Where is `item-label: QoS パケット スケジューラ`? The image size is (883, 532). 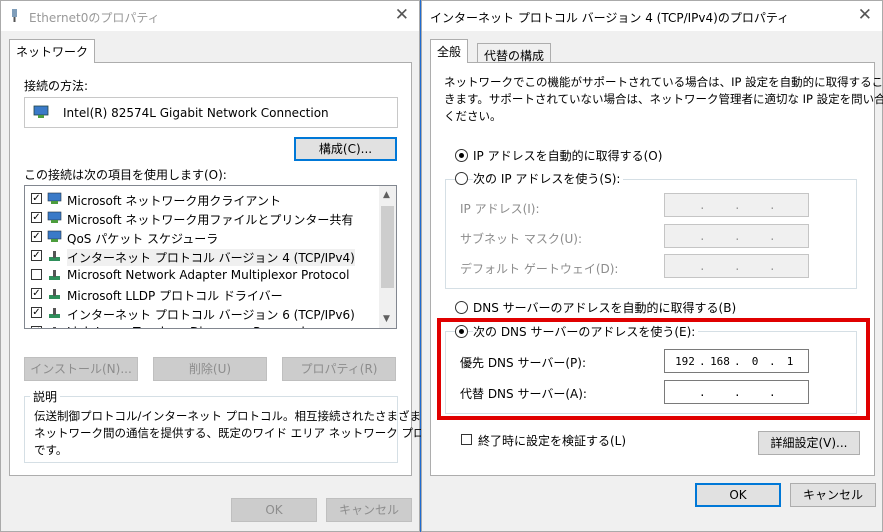
item-label: QoS パケット スケジューラ is located at coordinates (143, 239).